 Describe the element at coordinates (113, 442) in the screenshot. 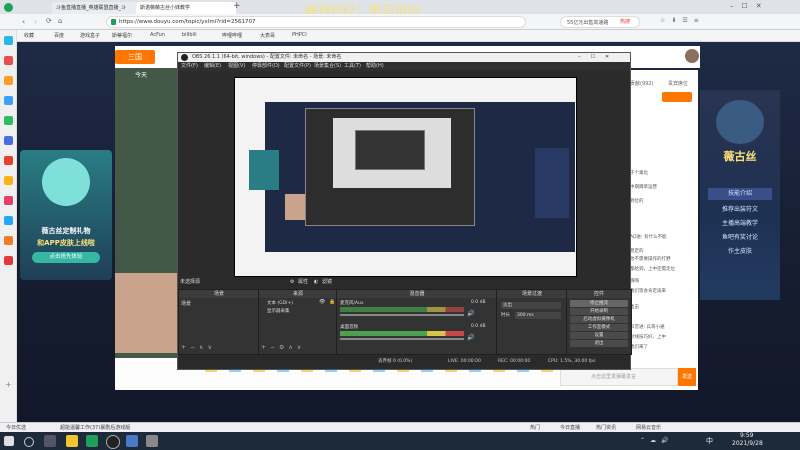

I see `obs-taskbar-icon` at that location.